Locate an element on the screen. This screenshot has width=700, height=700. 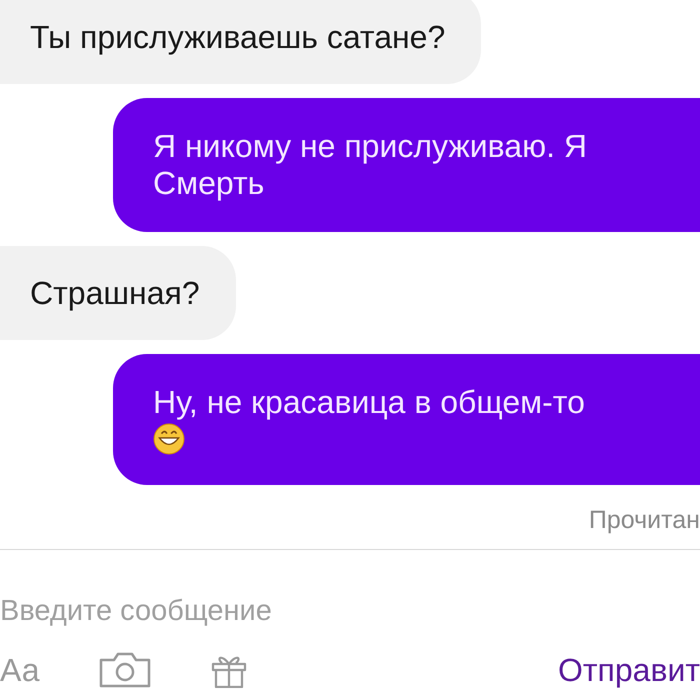
message-text: Я никому не прислуживаю. Я Смерть is located at coordinates (370, 165).